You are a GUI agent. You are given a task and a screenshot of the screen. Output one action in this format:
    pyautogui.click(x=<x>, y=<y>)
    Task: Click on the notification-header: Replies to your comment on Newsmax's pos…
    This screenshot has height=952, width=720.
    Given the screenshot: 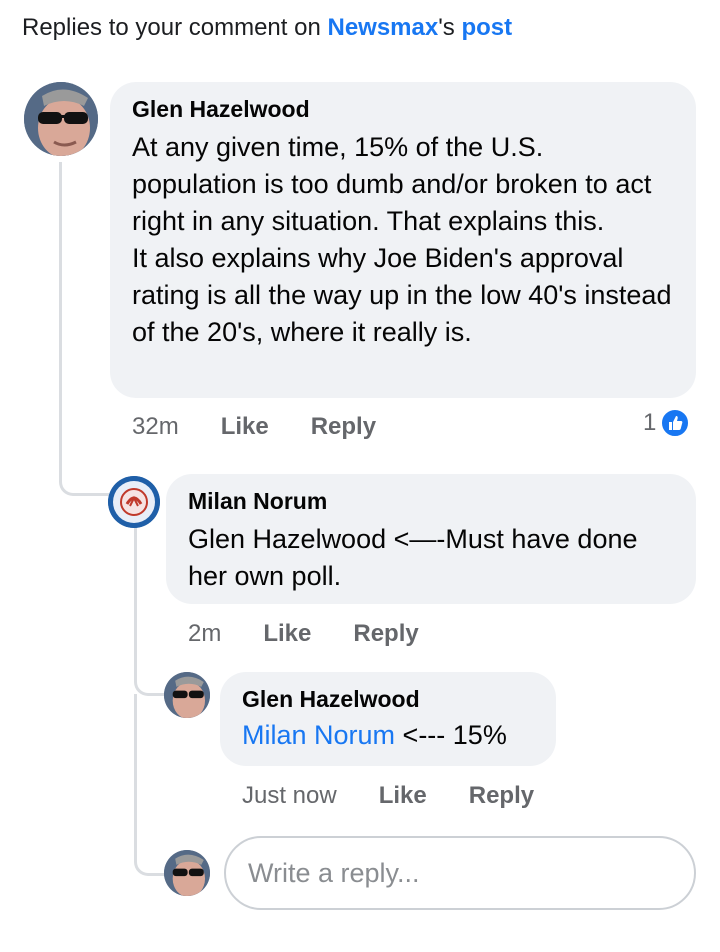 What is the action you would take?
    pyautogui.click(x=267, y=28)
    